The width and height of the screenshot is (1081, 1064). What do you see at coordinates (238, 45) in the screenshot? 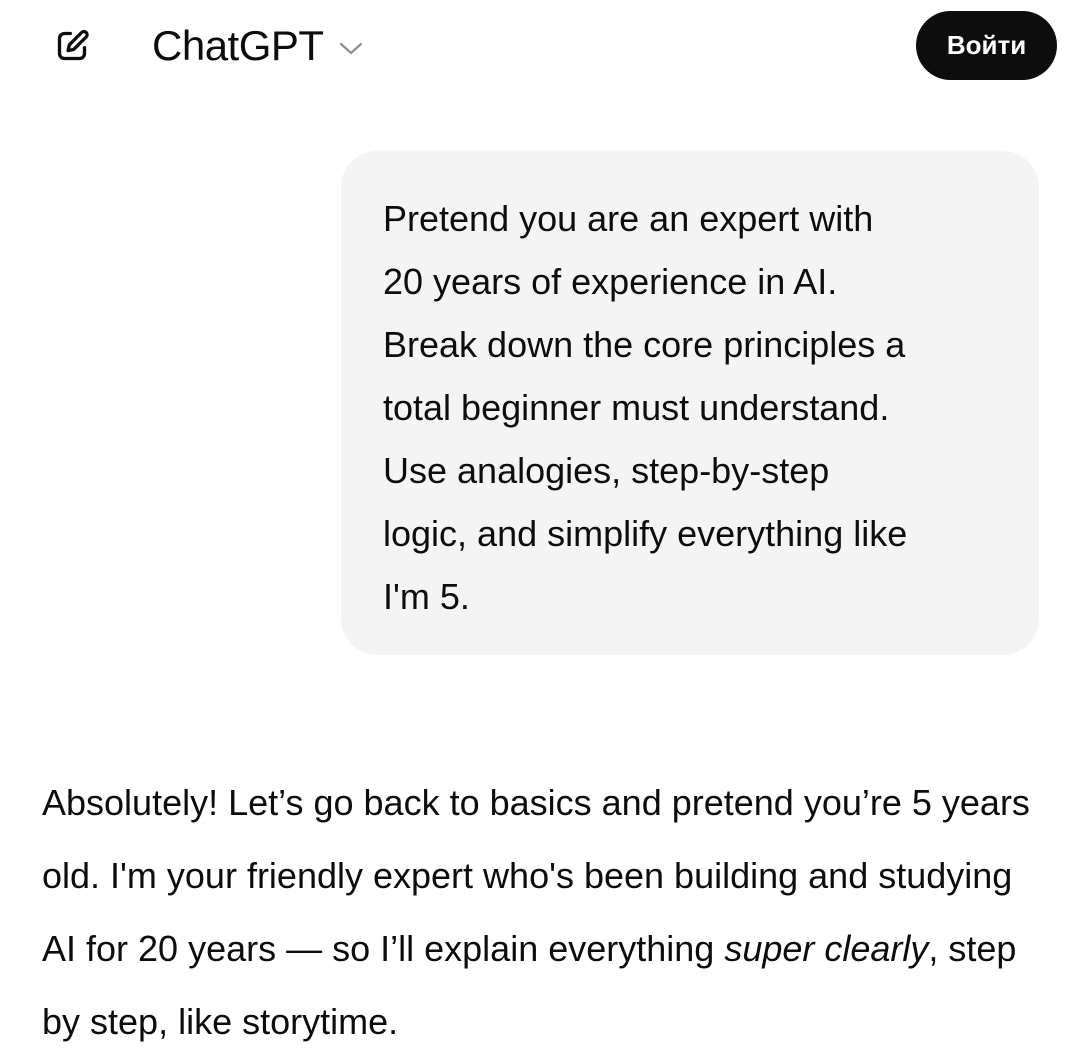
I see `model-name: ChatGPT` at bounding box center [238, 45].